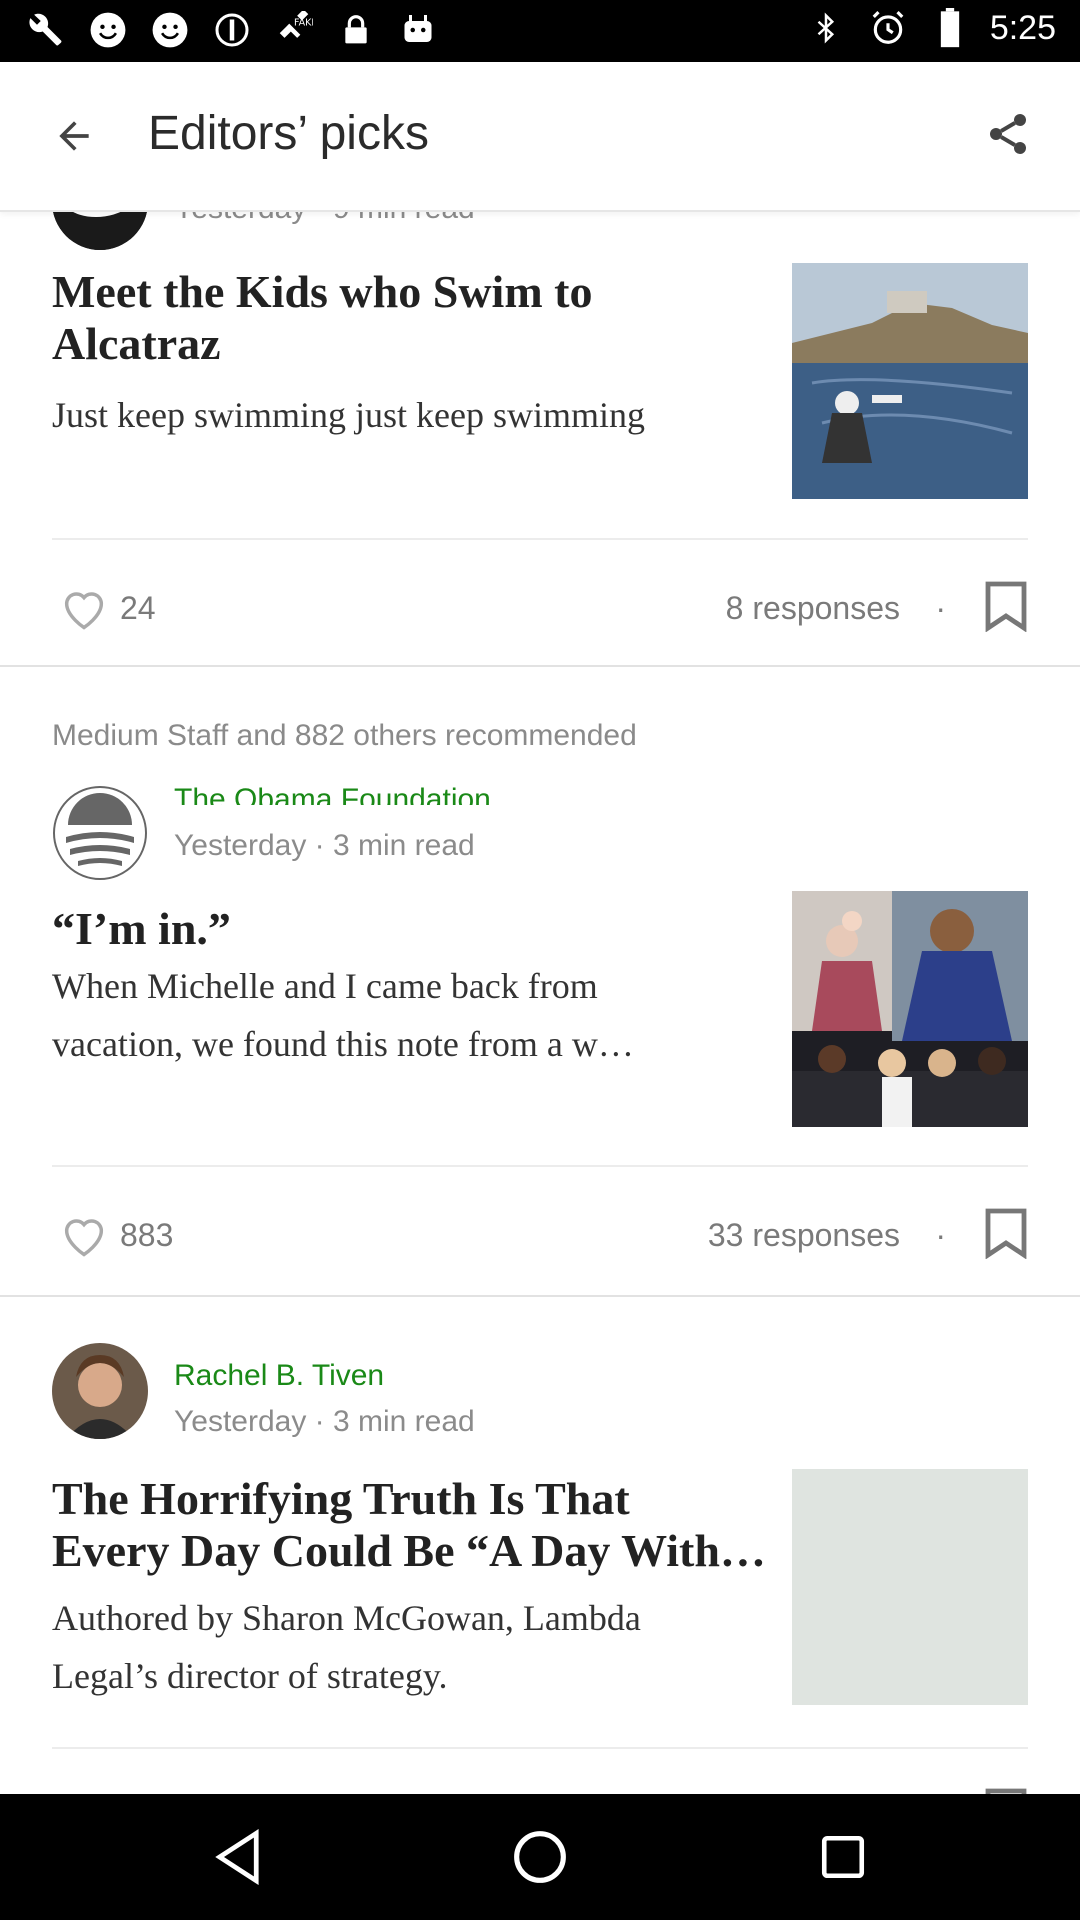 Image resolution: width=1080 pixels, height=1920 pixels. I want to click on back-triangle-icon, so click(237, 1857).